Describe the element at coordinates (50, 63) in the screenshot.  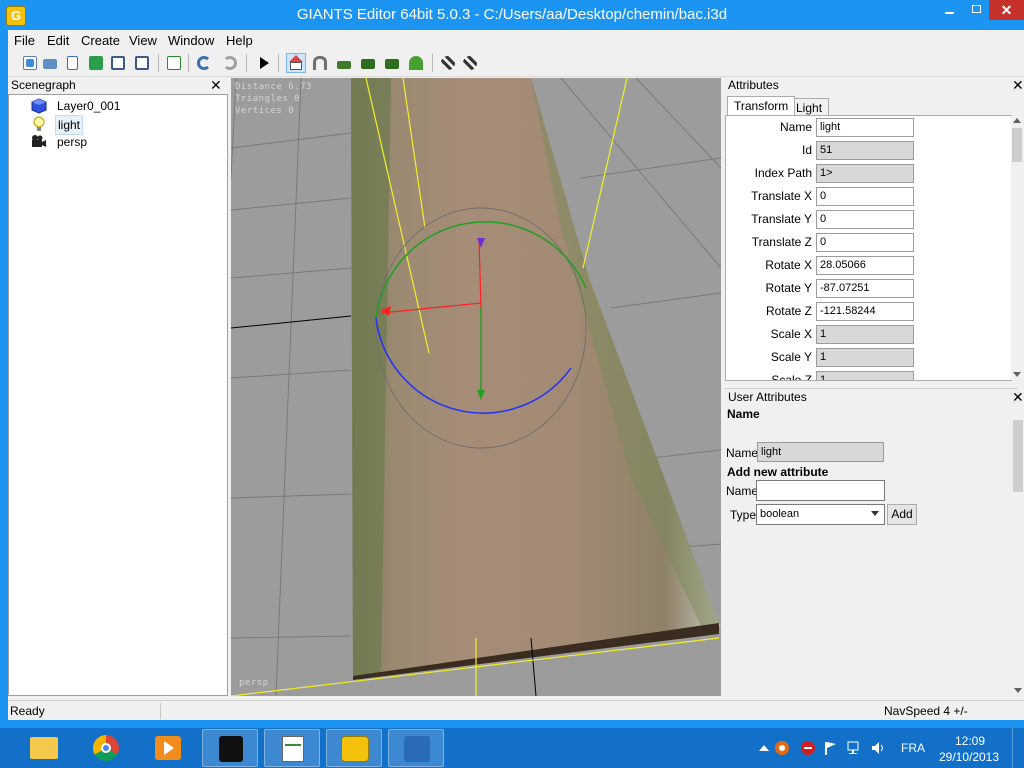
I see `open-folder-icon` at that location.